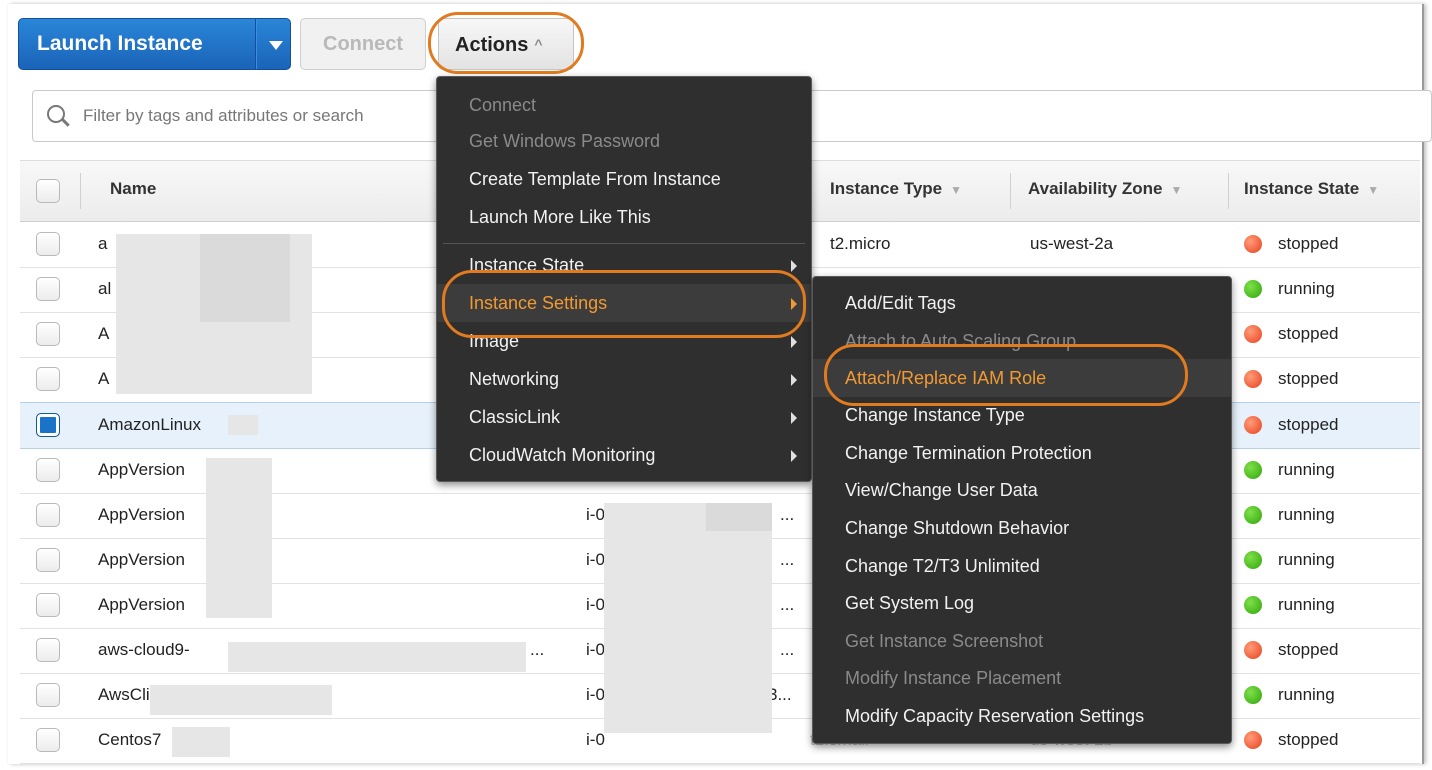  What do you see at coordinates (514, 417) in the screenshot?
I see `menu-item-classiclink: ClassicLink` at bounding box center [514, 417].